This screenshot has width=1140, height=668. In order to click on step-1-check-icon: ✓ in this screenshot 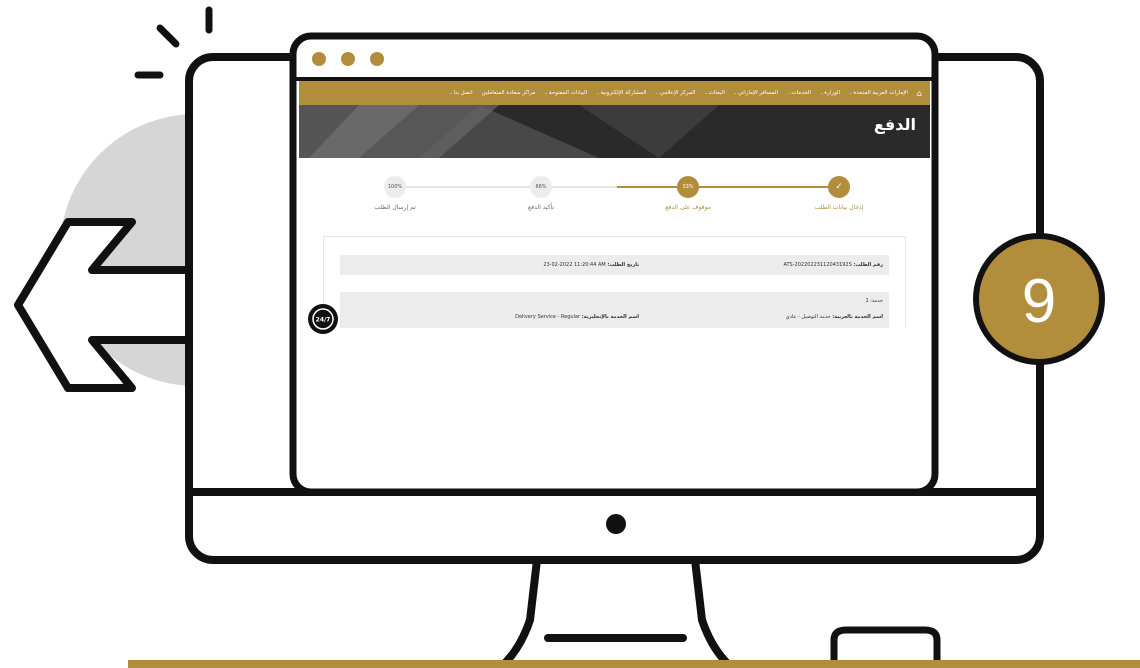, I will do `click(839, 187)`.